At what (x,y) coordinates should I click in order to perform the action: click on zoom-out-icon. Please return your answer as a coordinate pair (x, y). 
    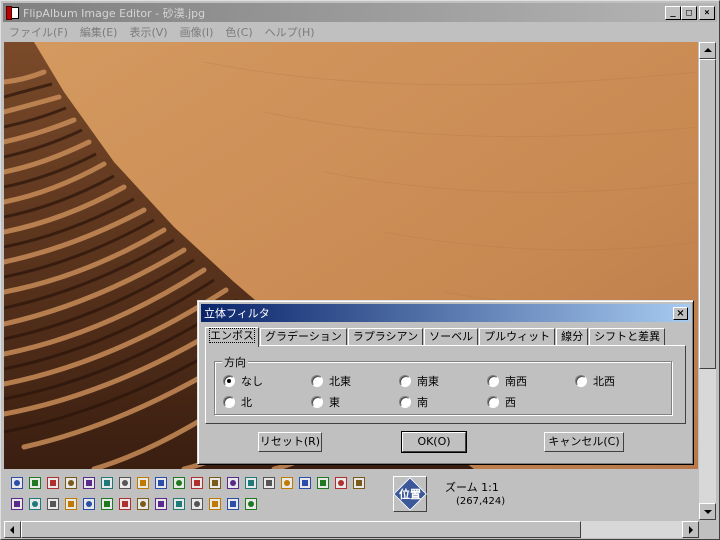
    Looking at the image, I should click on (71, 504).